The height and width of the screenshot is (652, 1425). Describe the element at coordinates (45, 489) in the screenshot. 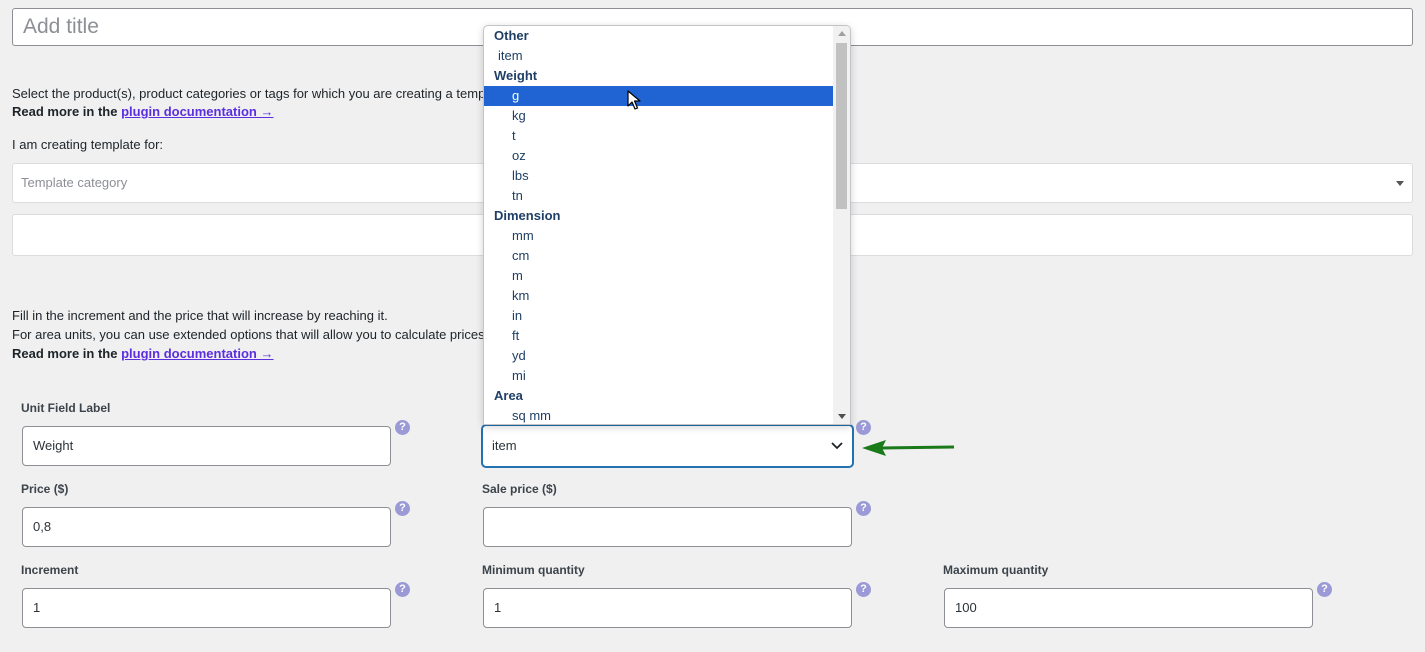

I see `price-label: Price ($)` at that location.